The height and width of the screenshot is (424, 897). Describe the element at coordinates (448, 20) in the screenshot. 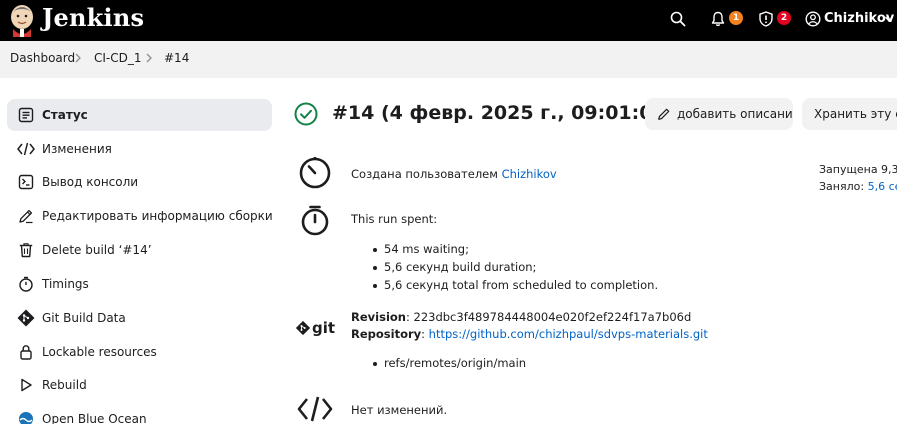

I see `top-header: Jenkins 1 2 Chizhikov` at that location.